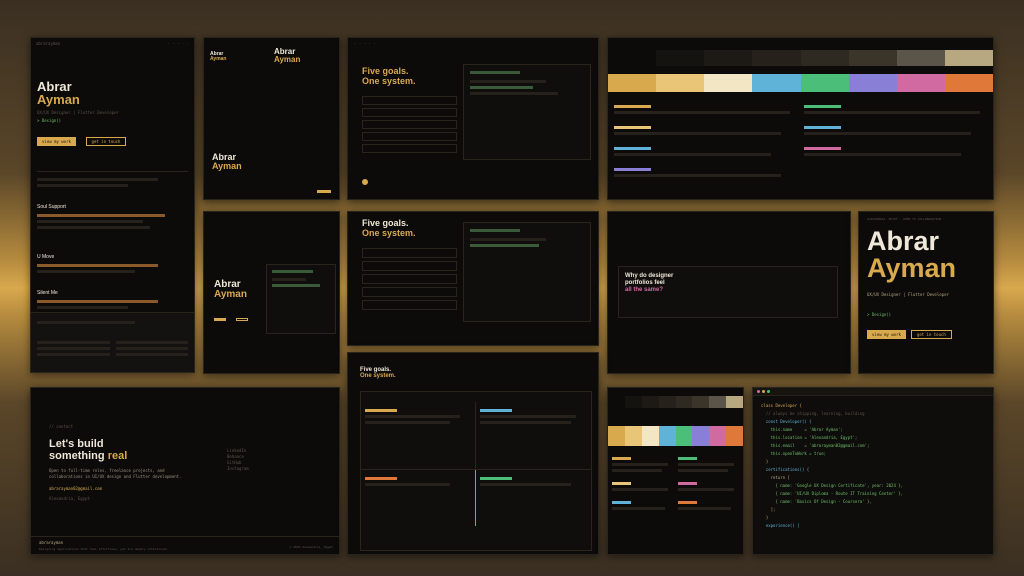  I want to click on question-line-1: Why do designer, so click(649, 276).